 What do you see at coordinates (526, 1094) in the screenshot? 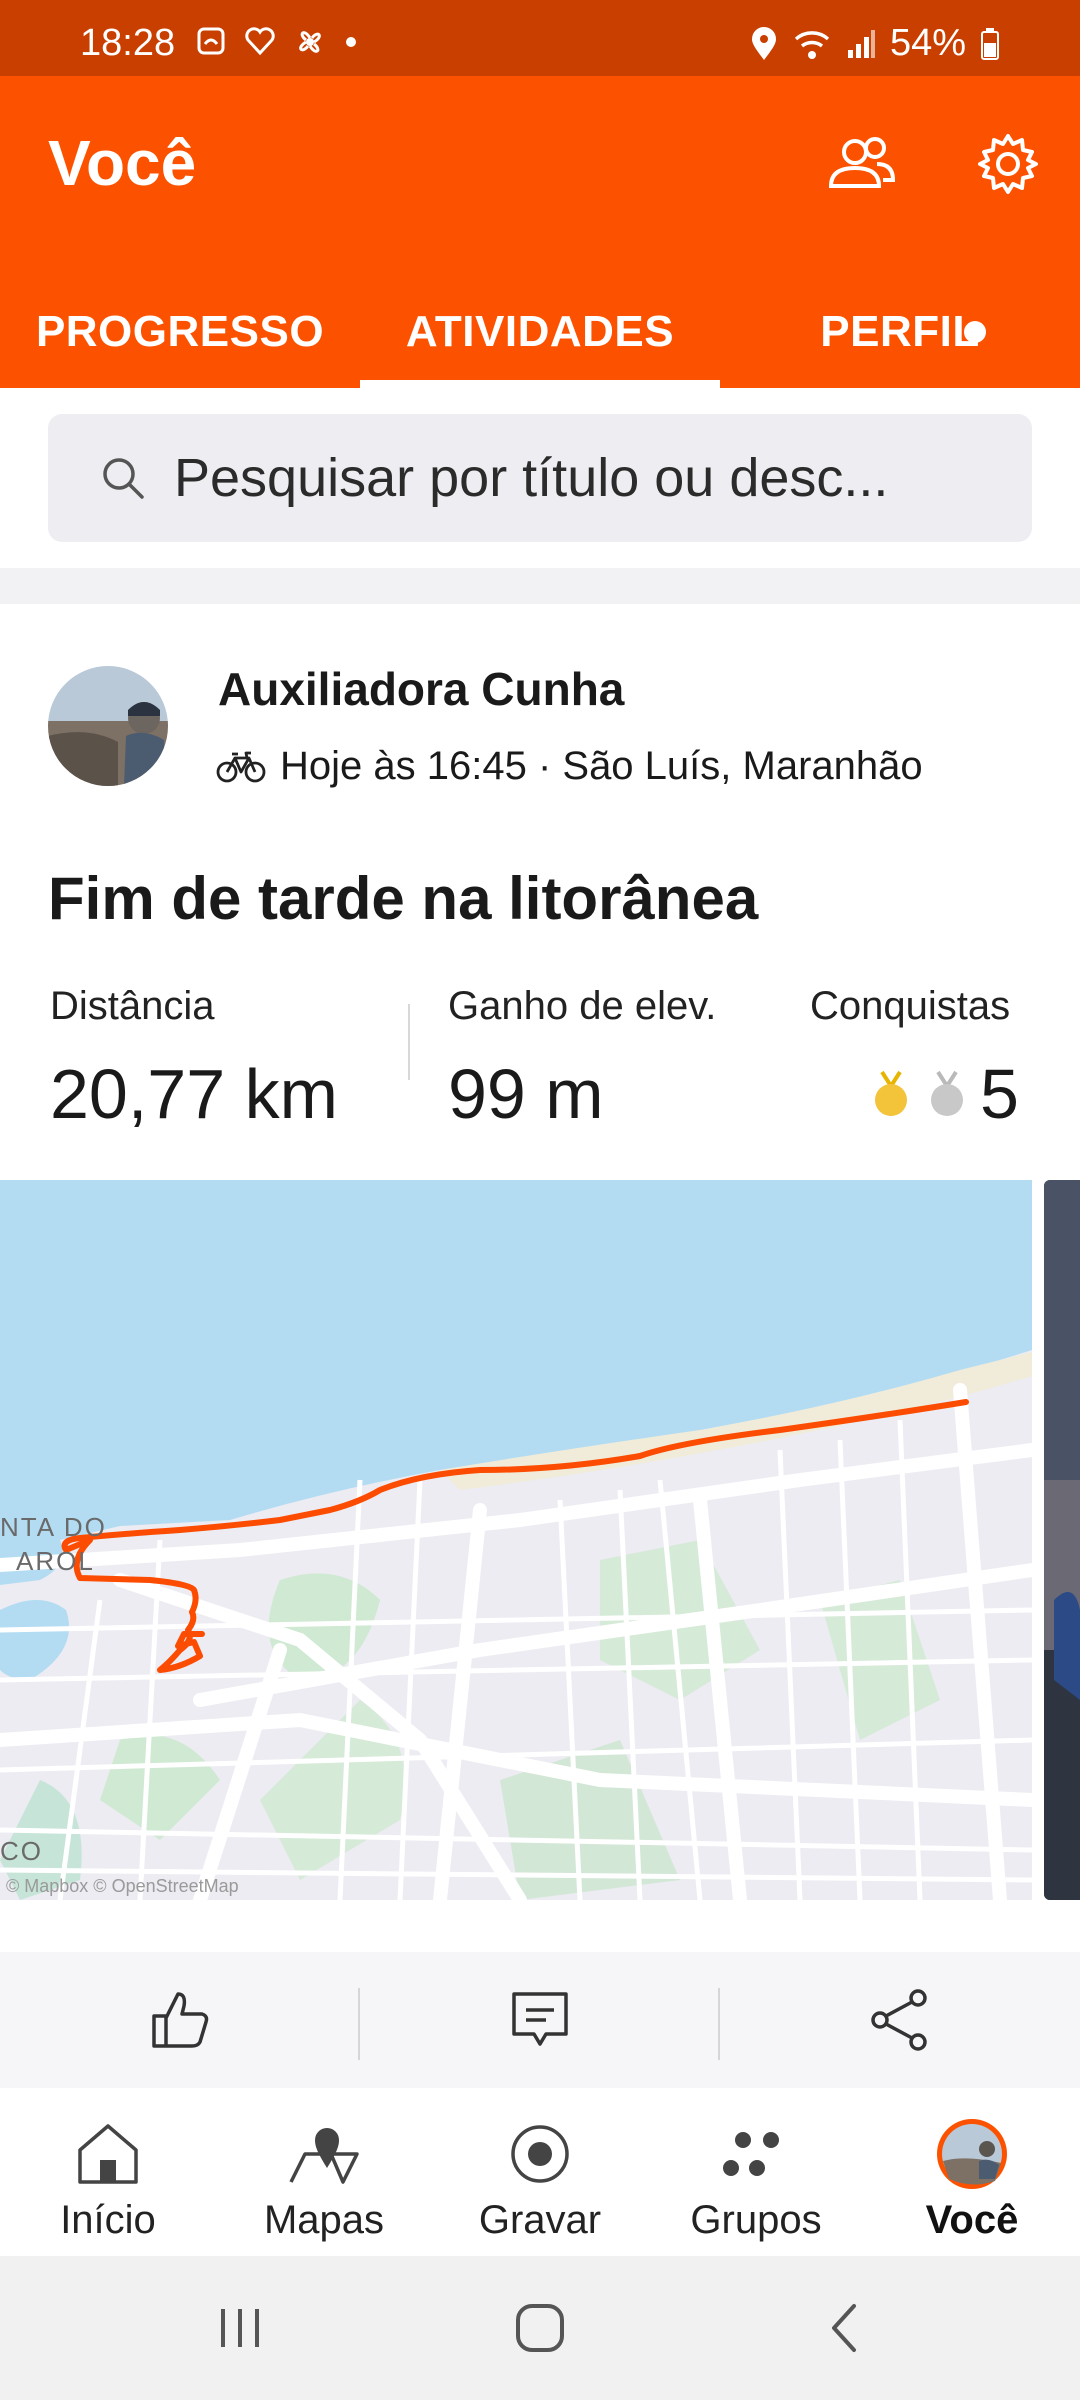
I see `elevation-value: 99 m` at bounding box center [526, 1094].